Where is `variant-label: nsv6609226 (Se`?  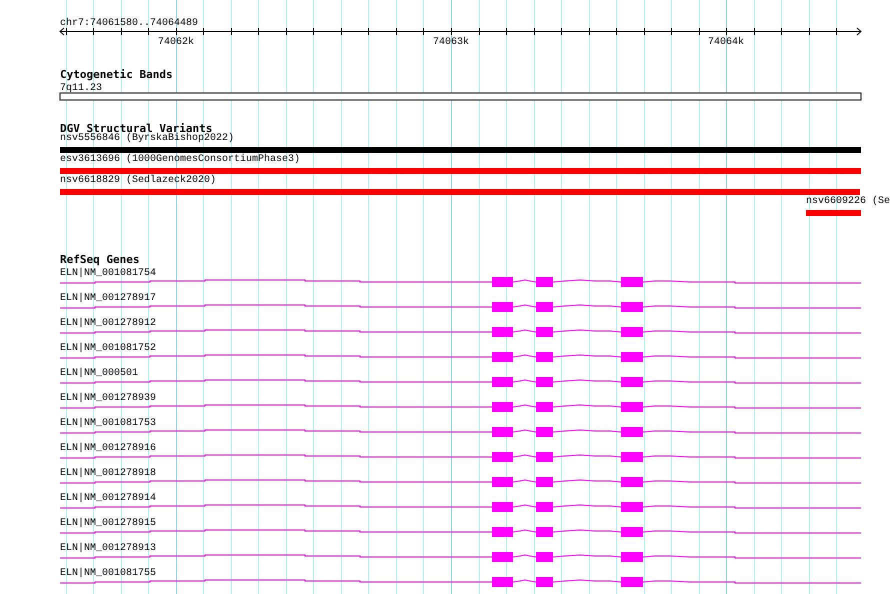
variant-label: nsv6609226 (Se is located at coordinates (848, 201).